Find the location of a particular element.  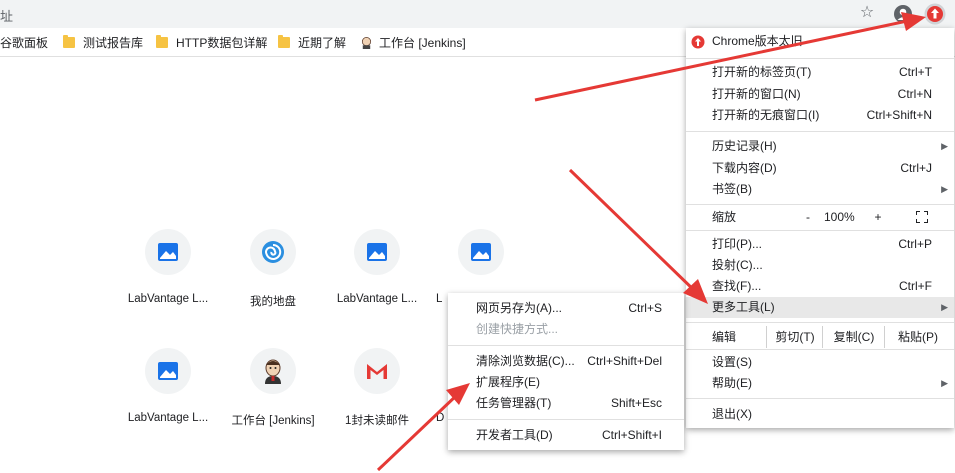

menu-item-incognito: 打开新的无痕窗口(I) Ctrl+Shift+N is located at coordinates (820, 115).